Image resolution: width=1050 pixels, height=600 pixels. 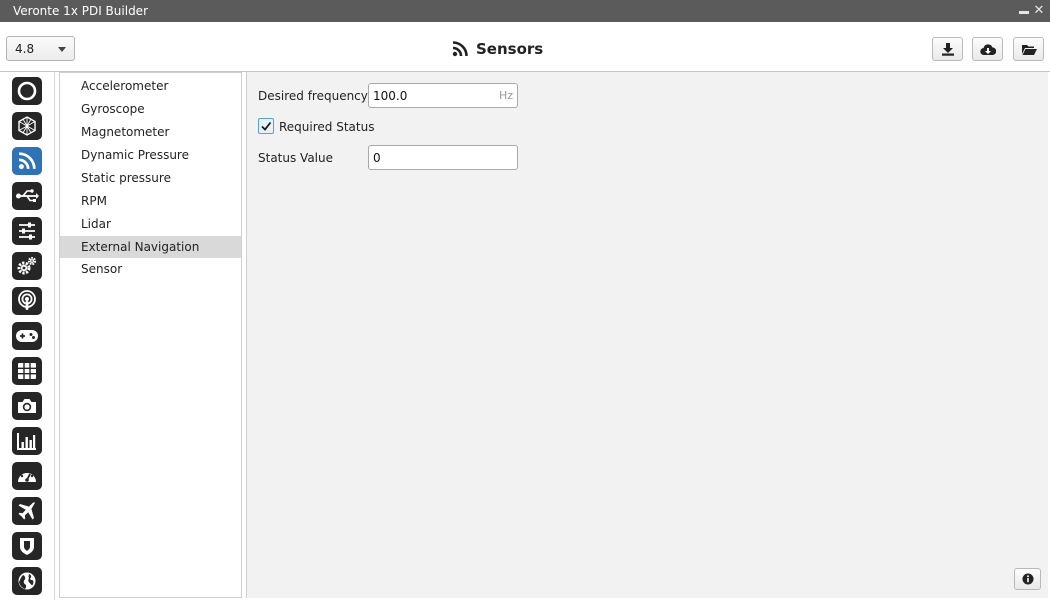 I want to click on desired-frequency-label: Desired frequency, so click(x=313, y=96).